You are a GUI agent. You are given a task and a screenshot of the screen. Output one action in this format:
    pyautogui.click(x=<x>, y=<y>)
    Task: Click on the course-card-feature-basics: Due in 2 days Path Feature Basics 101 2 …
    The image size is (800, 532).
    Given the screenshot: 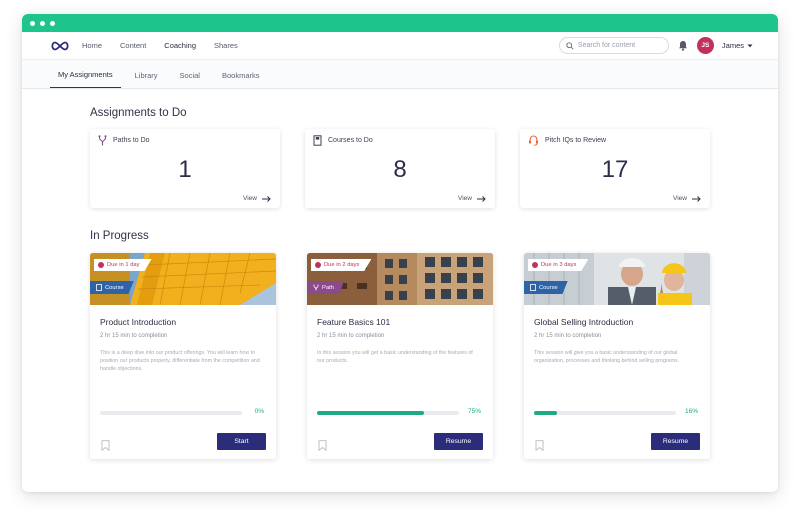 What is the action you would take?
    pyautogui.click(x=400, y=356)
    